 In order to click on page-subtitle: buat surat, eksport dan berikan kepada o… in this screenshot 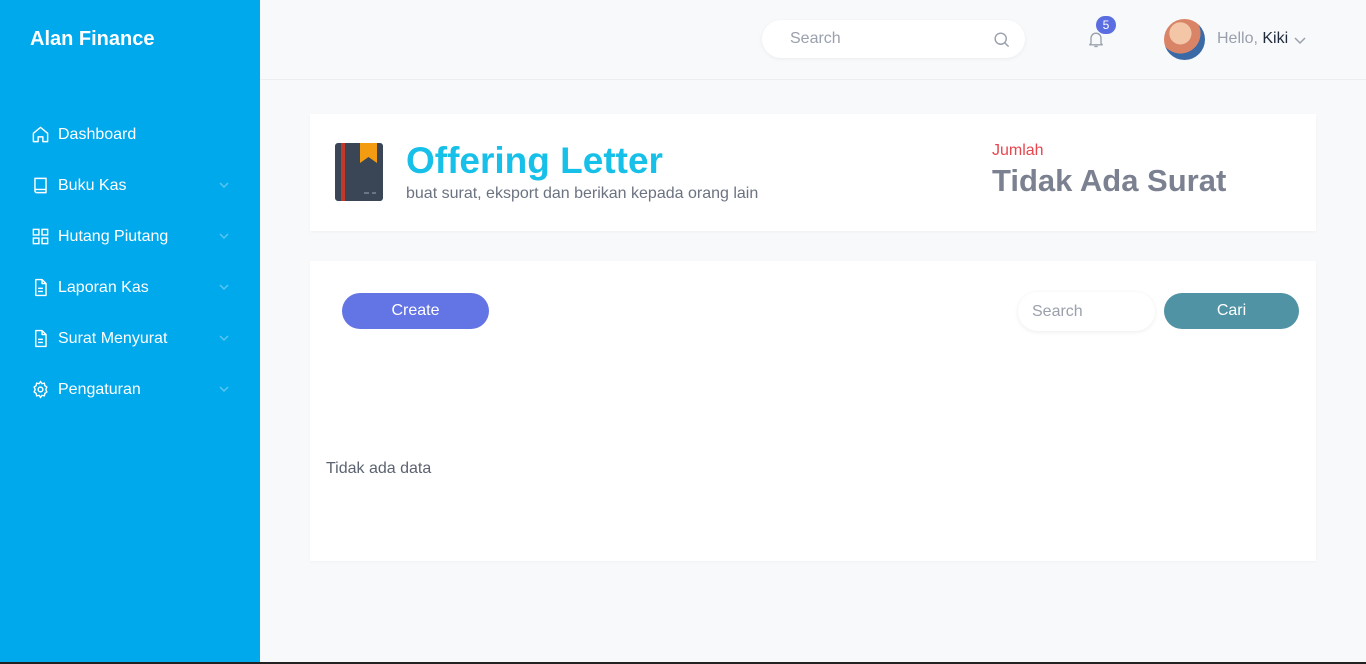, I will do `click(582, 193)`.